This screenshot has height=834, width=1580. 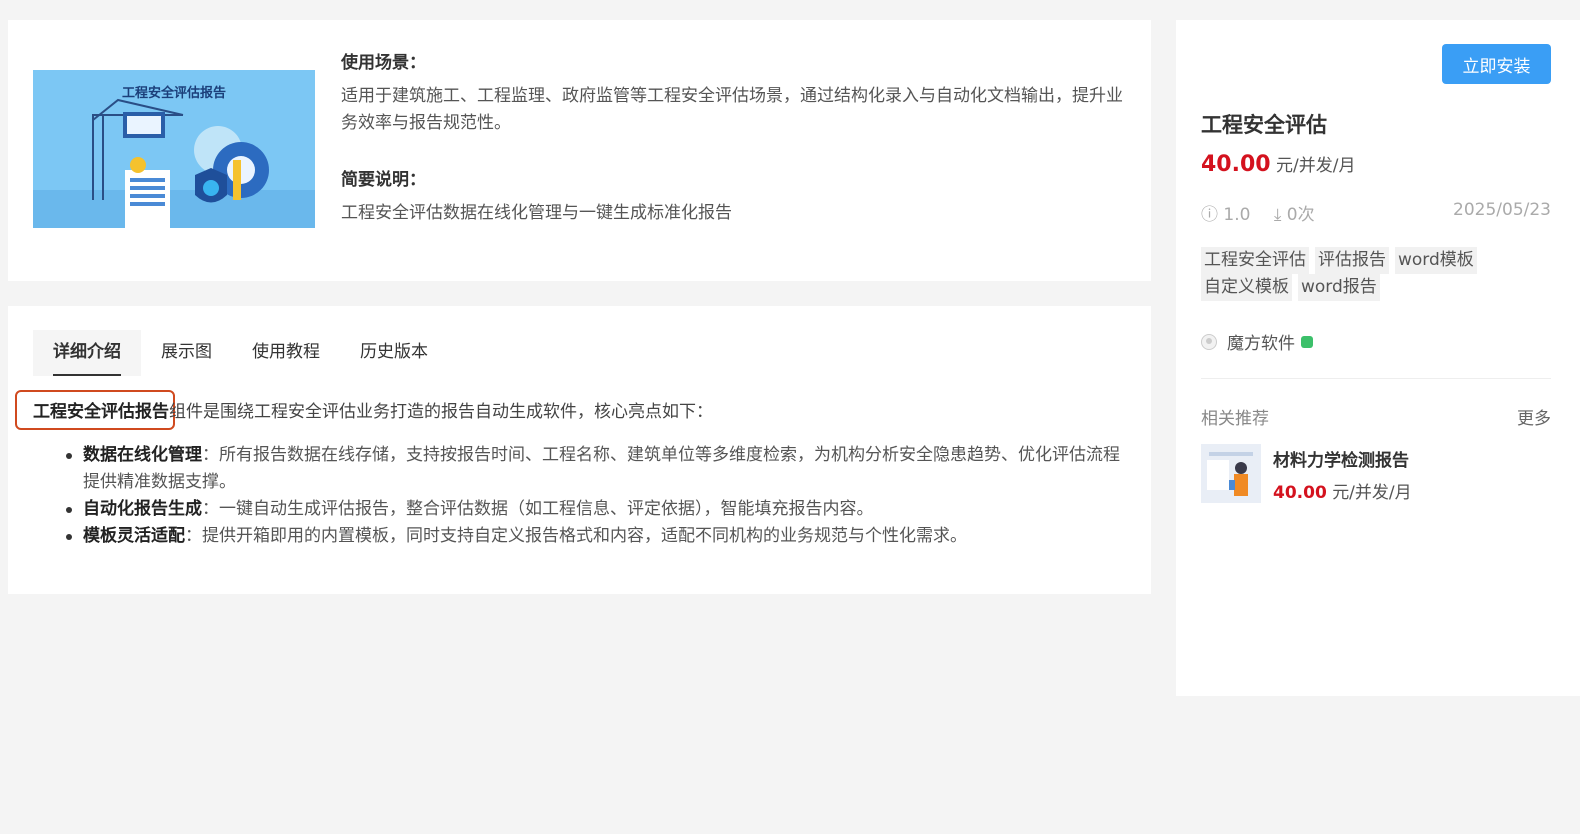 I want to click on info-icon: ⓘ, so click(x=1209, y=215).